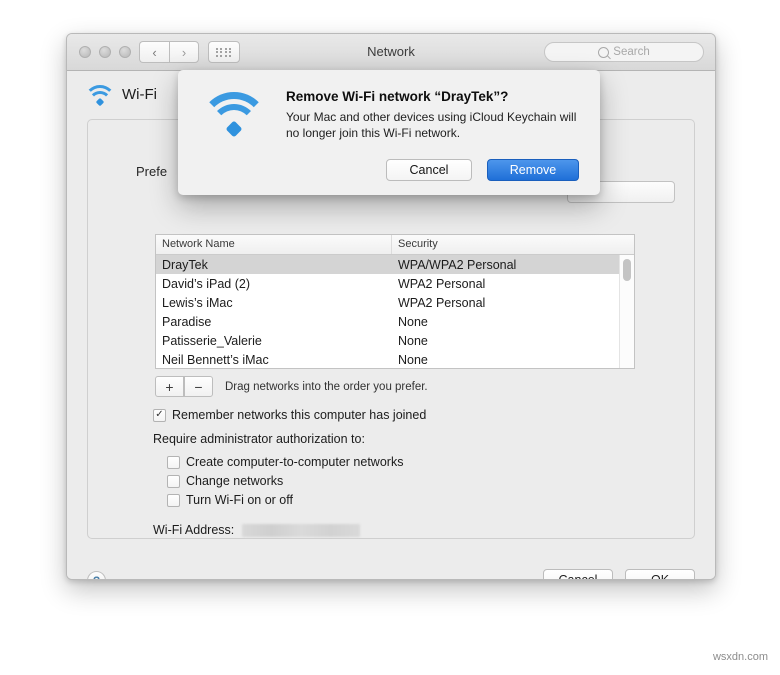 The height and width of the screenshot is (675, 780). What do you see at coordinates (169, 386) in the screenshot?
I see `add-network-button: +` at bounding box center [169, 386].